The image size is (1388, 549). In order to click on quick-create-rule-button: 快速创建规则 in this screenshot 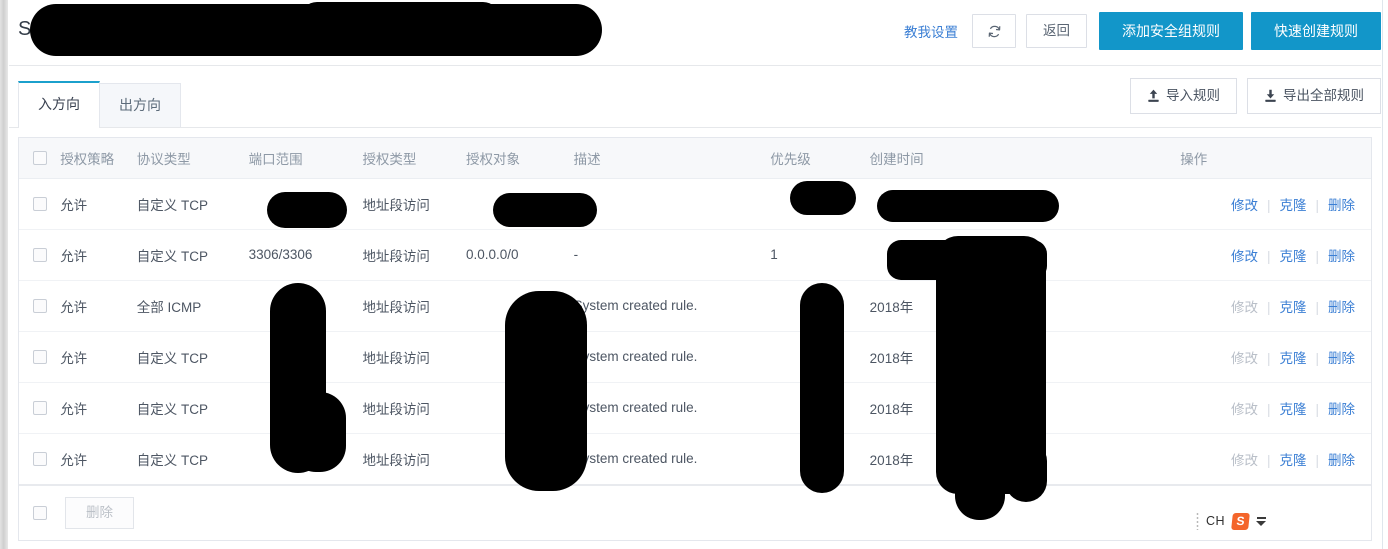, I will do `click(1316, 31)`.